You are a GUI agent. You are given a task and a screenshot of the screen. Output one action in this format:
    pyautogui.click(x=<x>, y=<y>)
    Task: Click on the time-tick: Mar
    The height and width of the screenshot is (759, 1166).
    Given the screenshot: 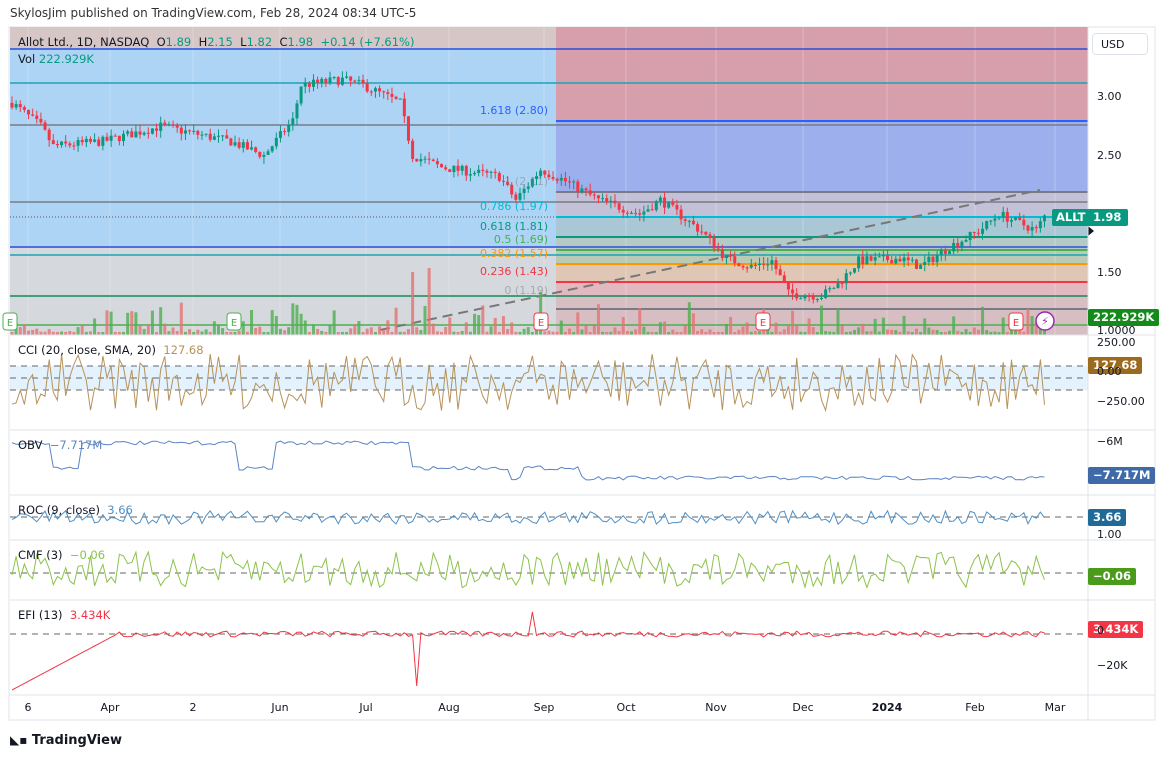 What is the action you would take?
    pyautogui.click(x=1055, y=707)
    